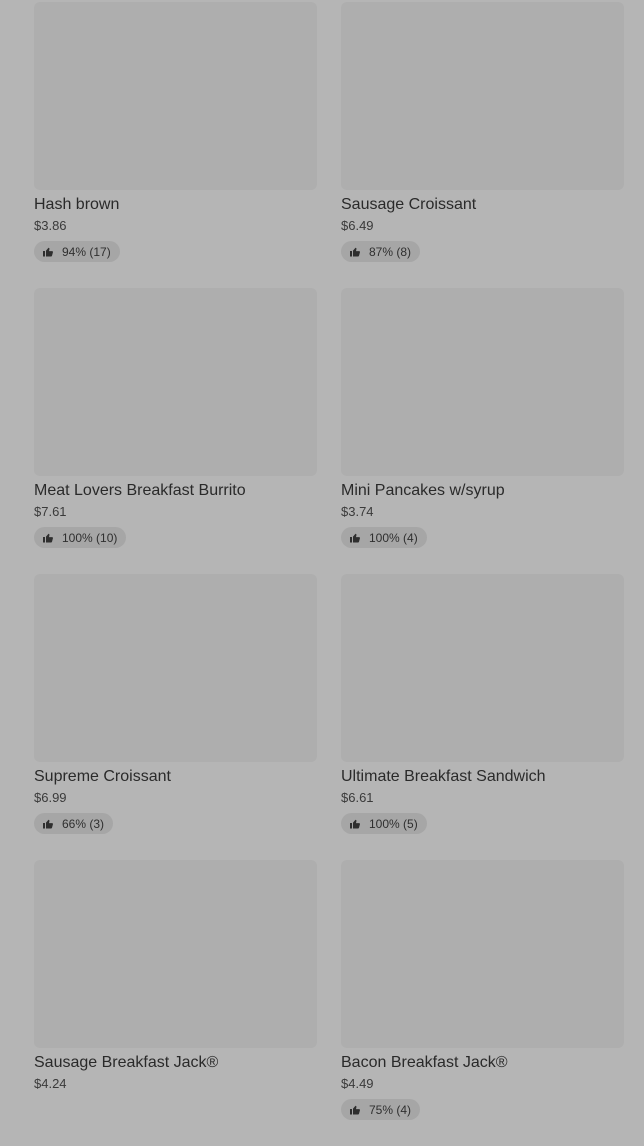 This screenshot has width=644, height=1146. What do you see at coordinates (390, 251) in the screenshot?
I see `rating-text: 87% (8)` at bounding box center [390, 251].